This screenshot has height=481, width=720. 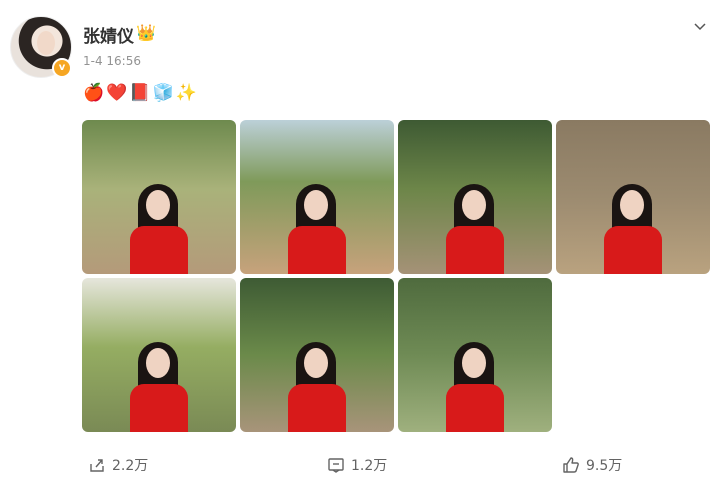 I want to click on thumbs-up-icon, so click(x=571, y=464).